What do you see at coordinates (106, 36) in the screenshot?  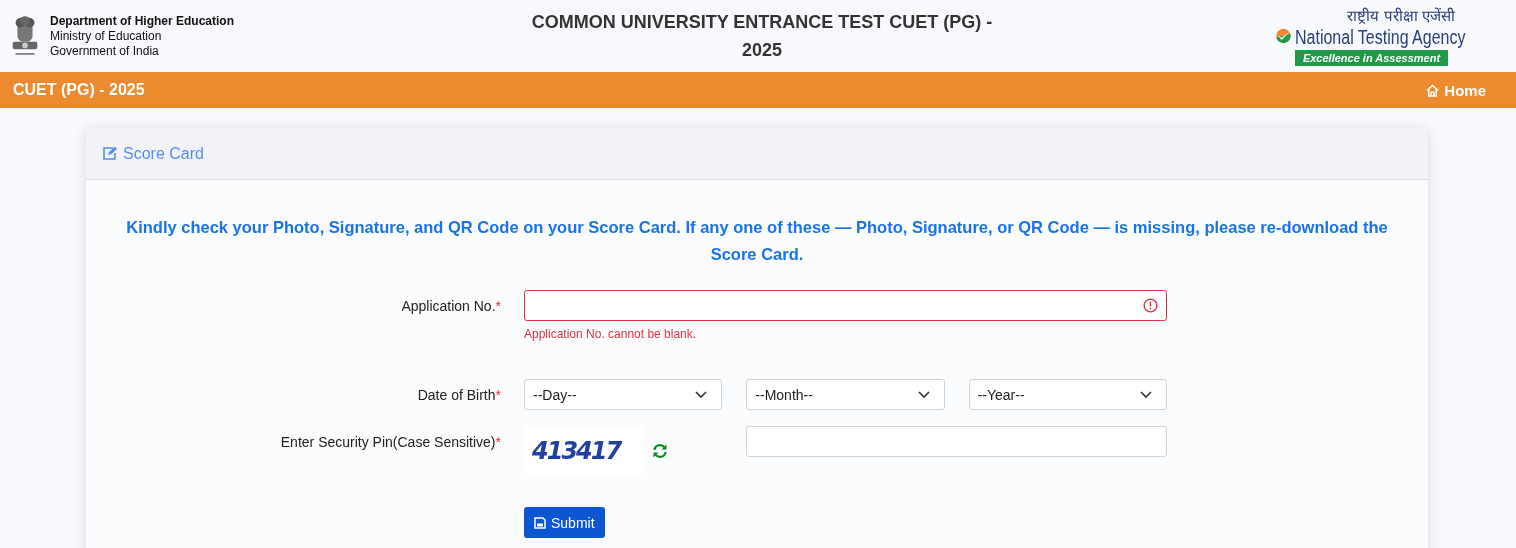 I see `department-text: Ministry of Education` at bounding box center [106, 36].